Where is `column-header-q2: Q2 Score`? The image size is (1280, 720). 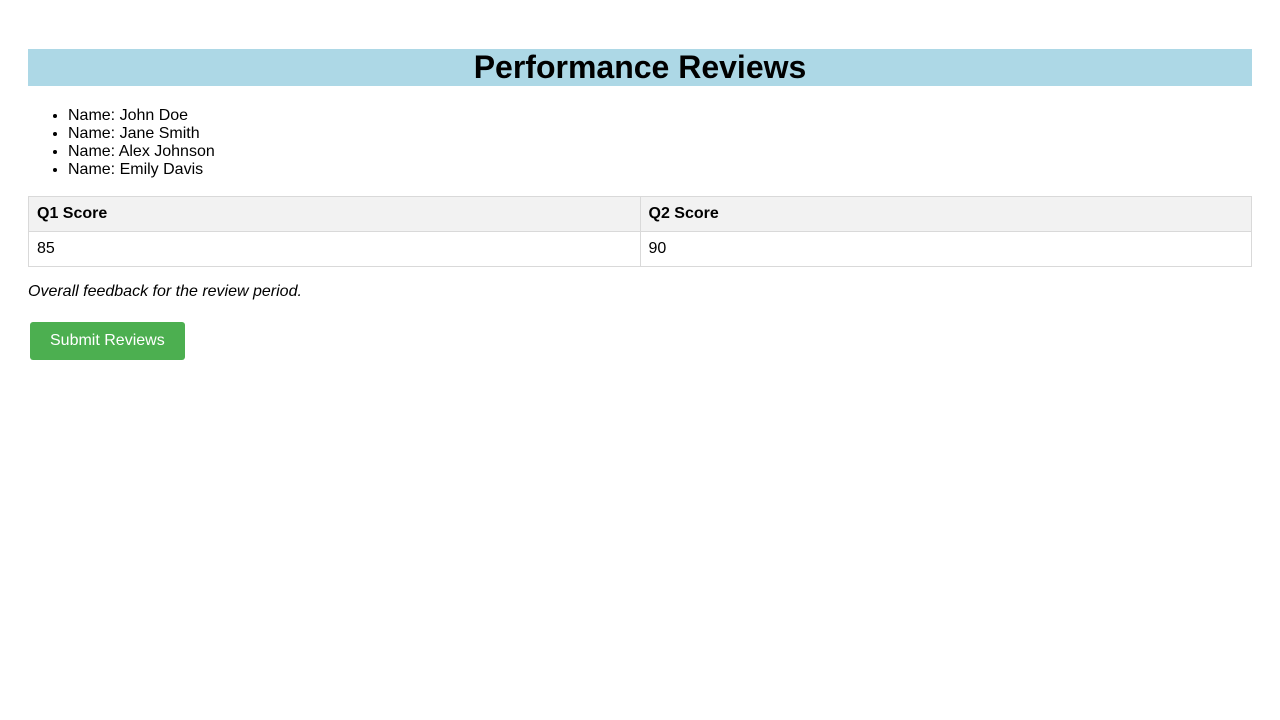 column-header-q2: Q2 Score is located at coordinates (945, 214).